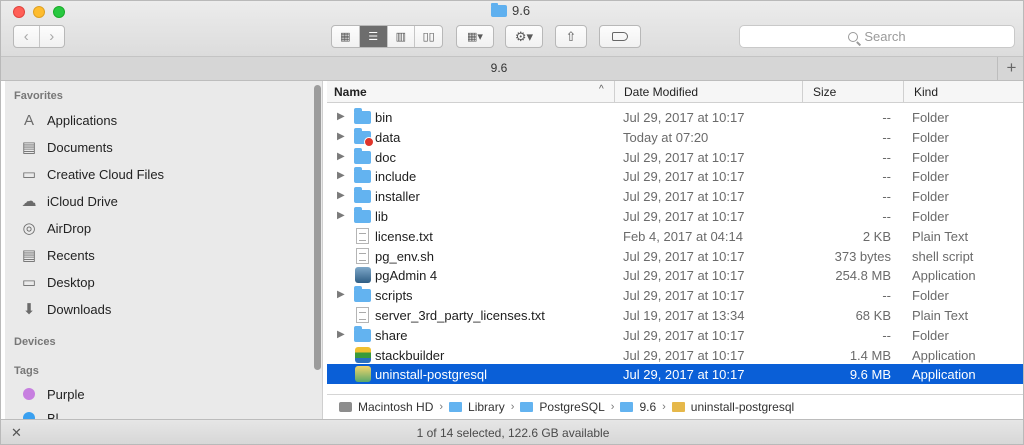 Image resolution: width=1024 pixels, height=445 pixels. Describe the element at coordinates (675, 216) in the screenshot. I see `file-row: ▶ lib Jul 29, 2017 at 10:17 -- Folder` at that location.